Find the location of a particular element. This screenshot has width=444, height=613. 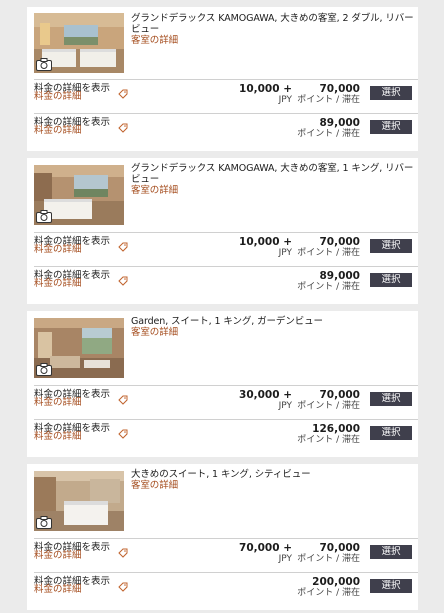

room-title: 大きめのスイート, 1 キング, シティビュー is located at coordinates (221, 474).